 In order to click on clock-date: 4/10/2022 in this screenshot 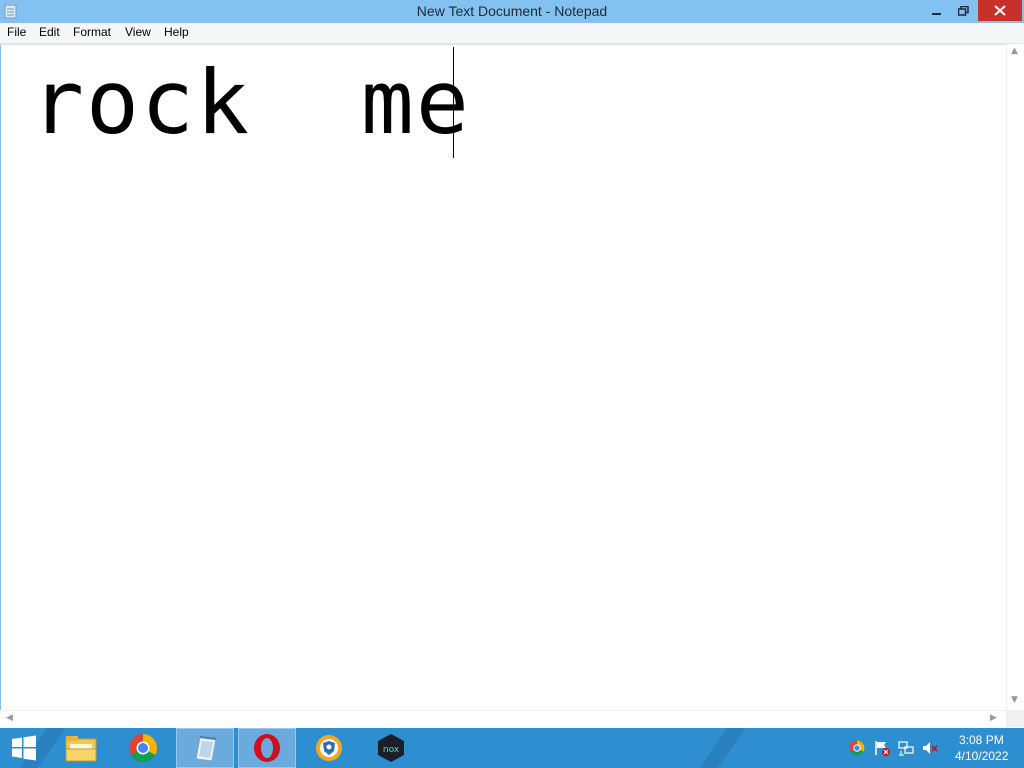, I will do `click(981, 756)`.